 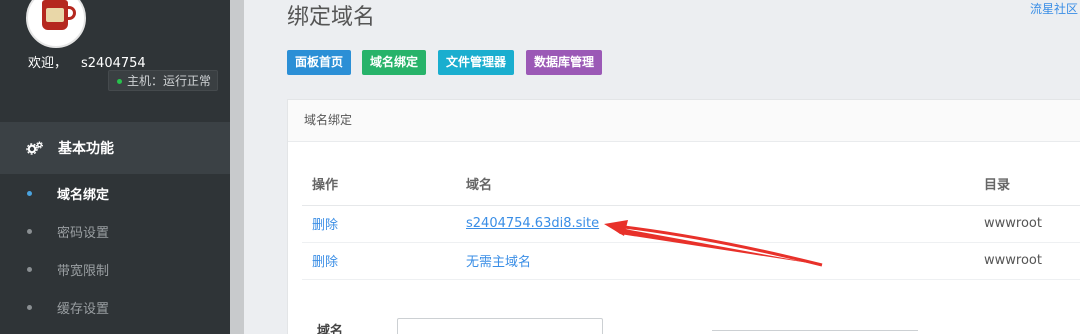 I want to click on sidebar-scrollbar, so click(x=237, y=167).